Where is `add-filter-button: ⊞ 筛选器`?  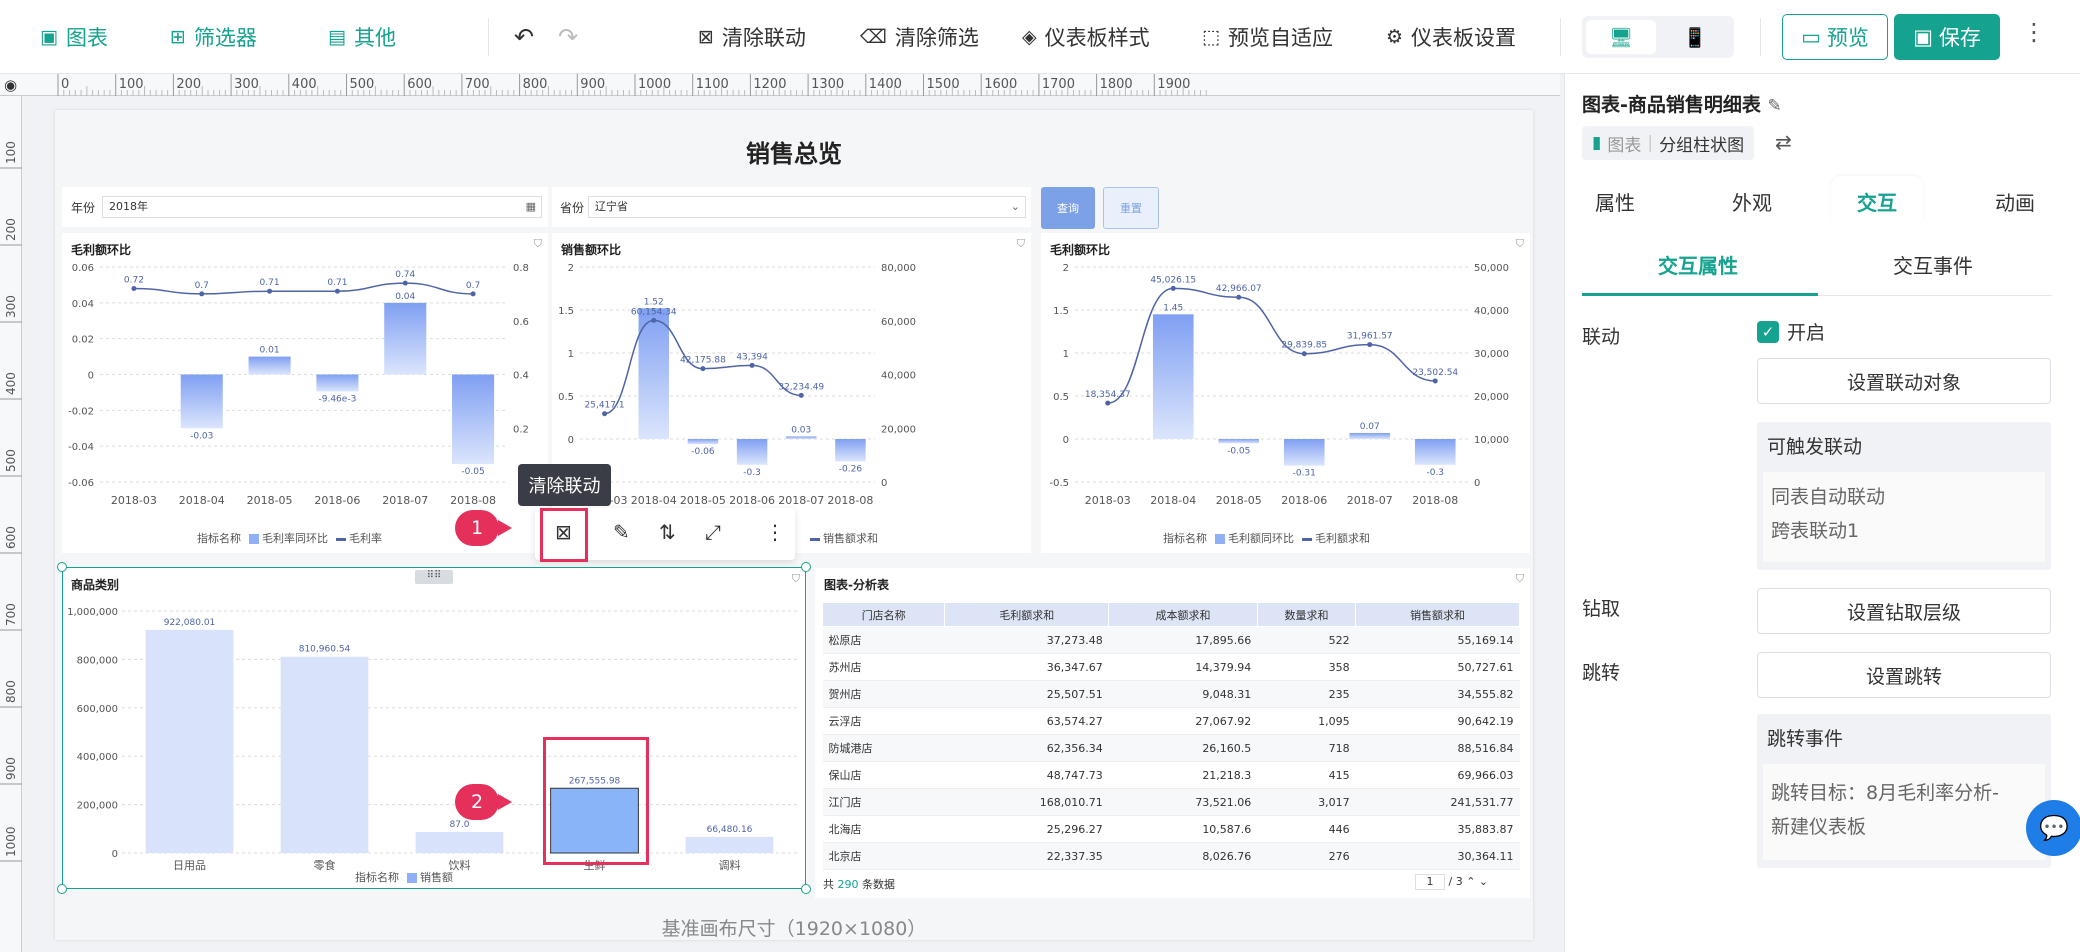
add-filter-button: ⊞ 筛选器 is located at coordinates (213, 37).